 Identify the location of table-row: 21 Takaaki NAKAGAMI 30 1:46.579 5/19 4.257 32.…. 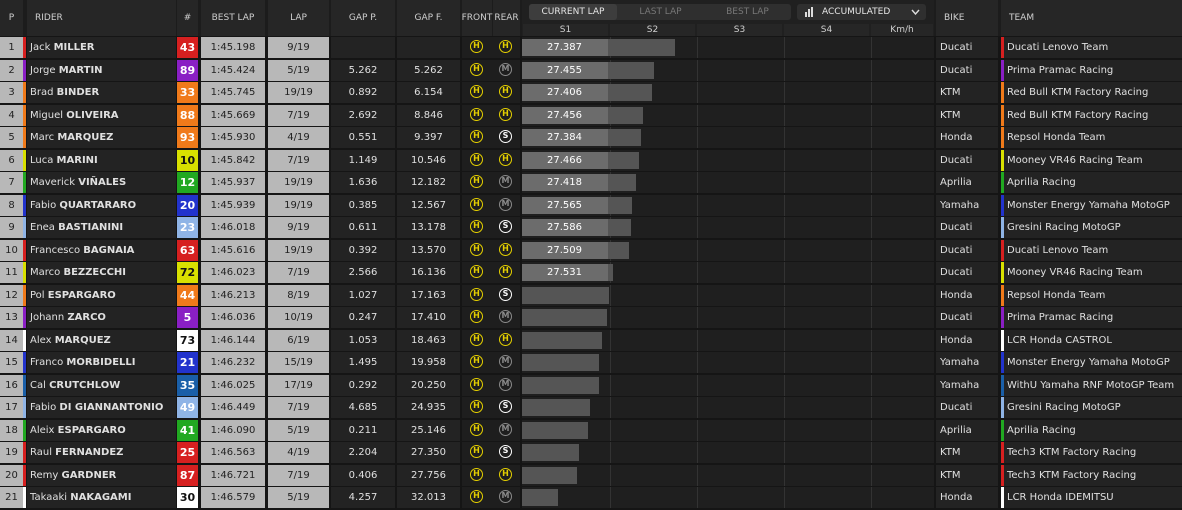
(591, 497).